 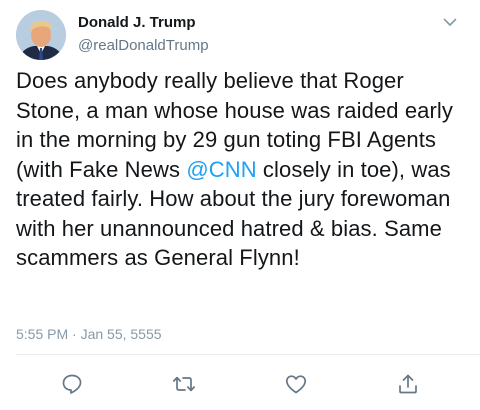 I want to click on share-icon, so click(x=408, y=384).